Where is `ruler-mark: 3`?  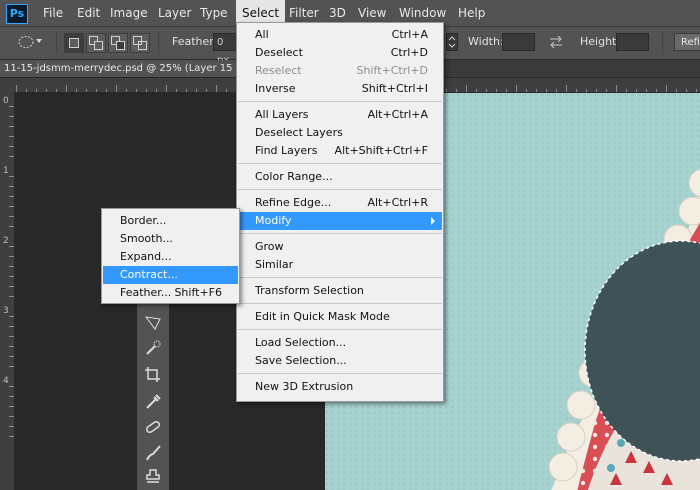
ruler-mark: 3 is located at coordinates (6, 311).